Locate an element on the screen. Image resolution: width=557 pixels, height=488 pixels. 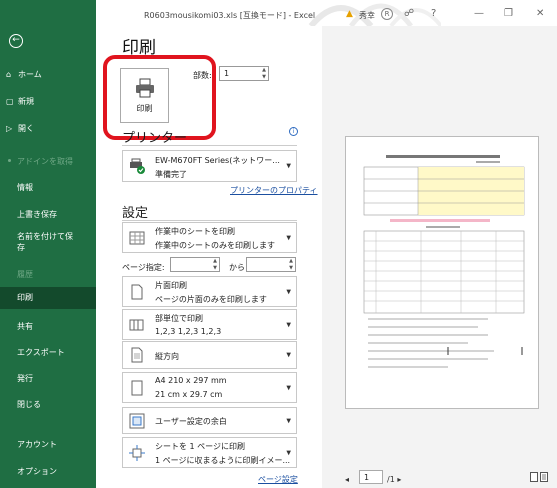
option-desc: ページの片面のみを印刷します is located at coordinates (211, 299).